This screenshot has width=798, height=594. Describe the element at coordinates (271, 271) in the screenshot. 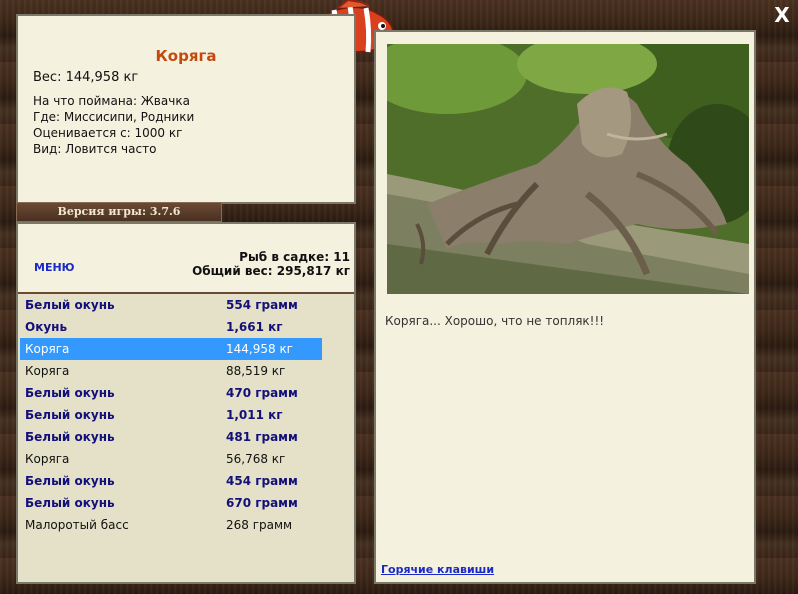

I see `total-weight: Общий вес: 295,817 кг` at that location.